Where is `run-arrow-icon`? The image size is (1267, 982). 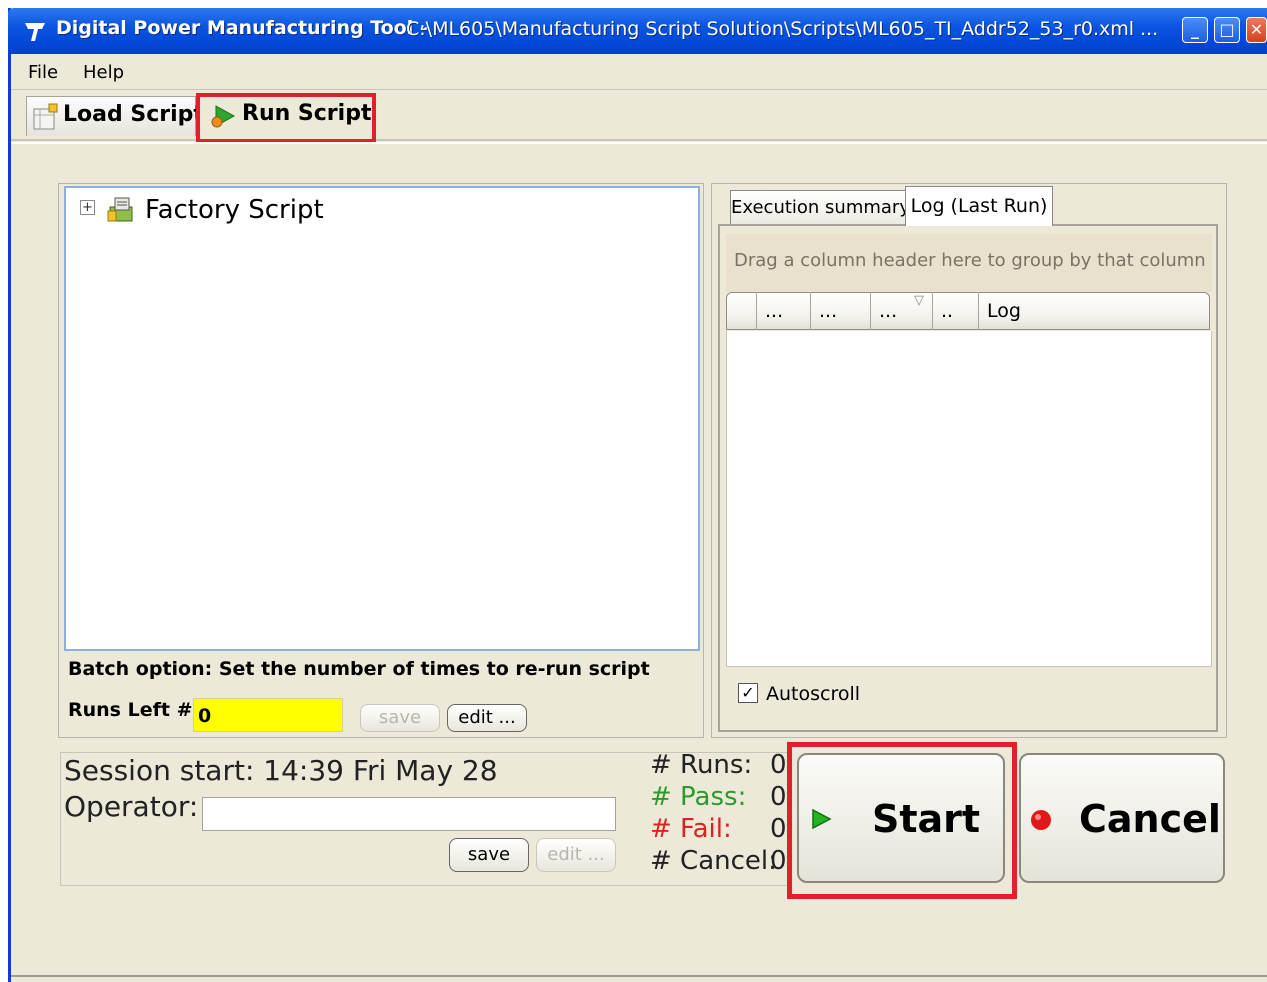 run-arrow-icon is located at coordinates (223, 116).